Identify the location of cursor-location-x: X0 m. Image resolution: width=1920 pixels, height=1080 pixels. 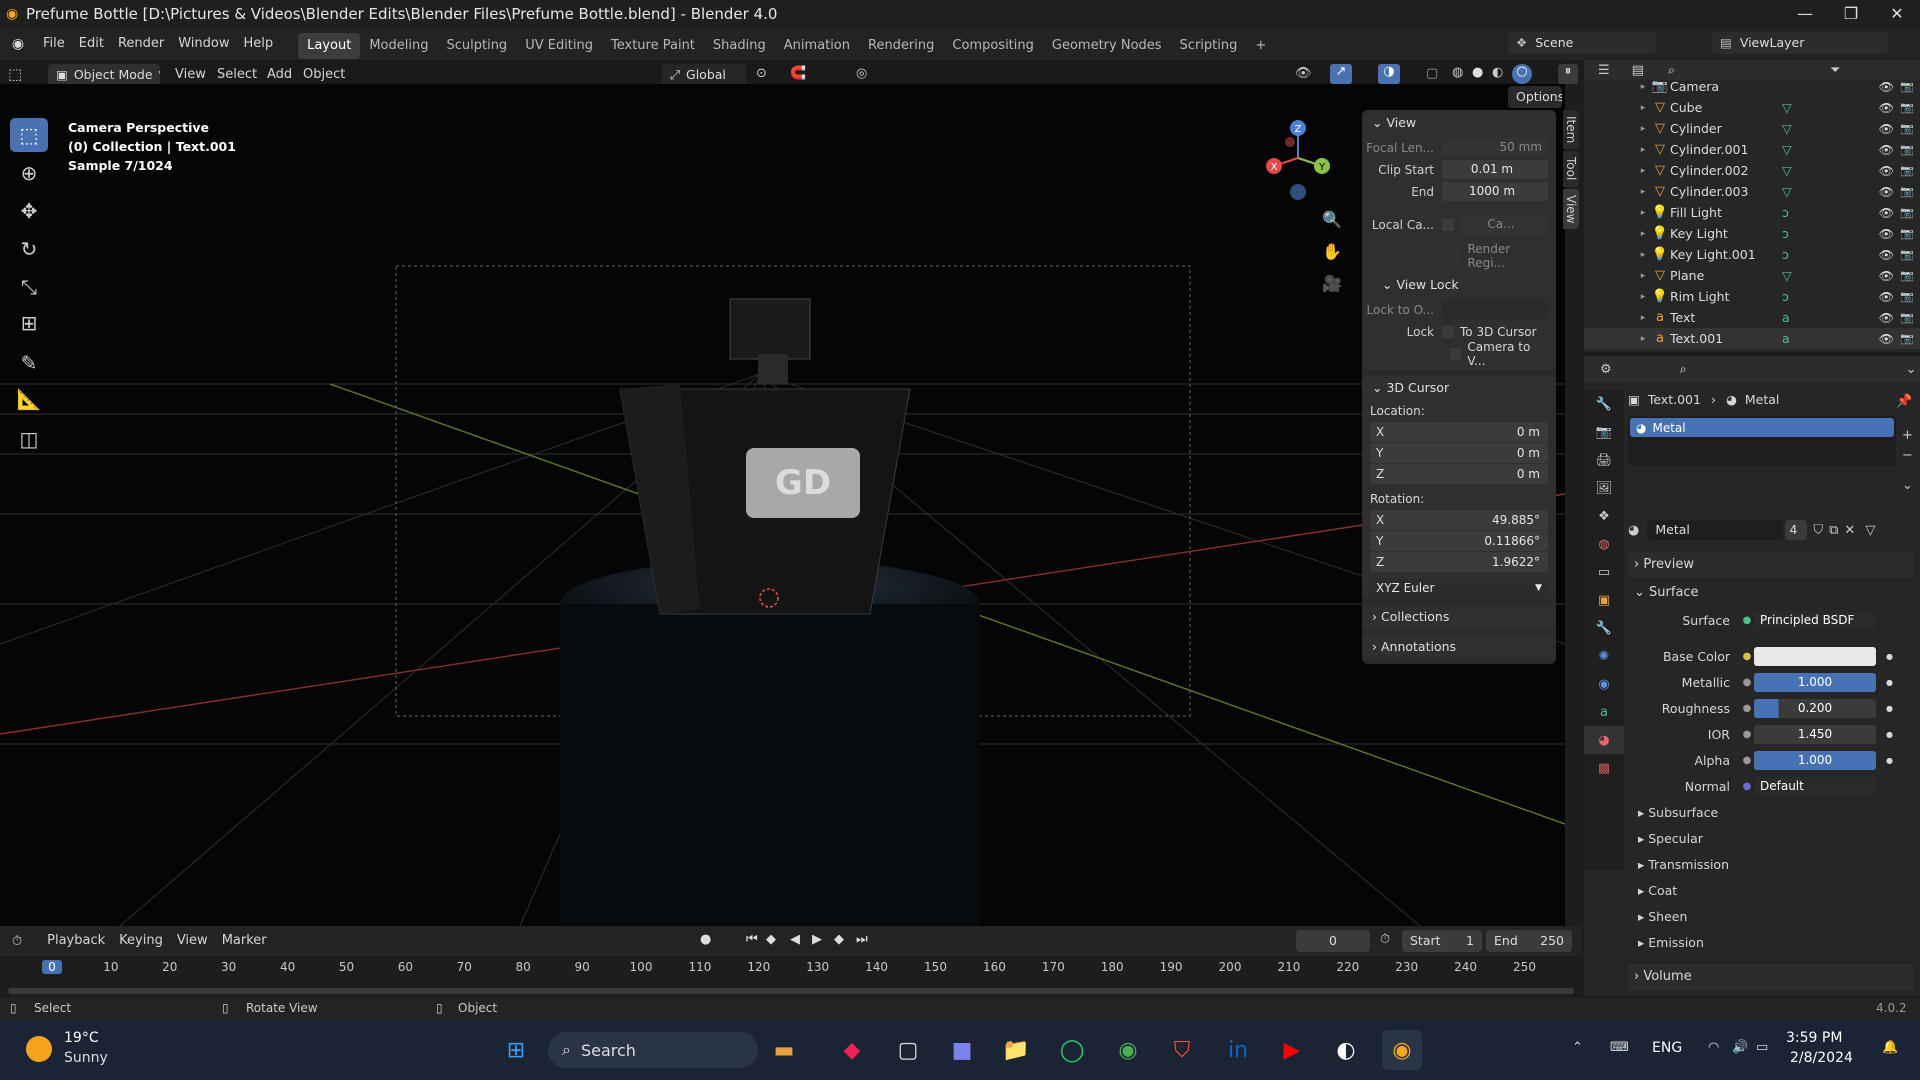
(1459, 432).